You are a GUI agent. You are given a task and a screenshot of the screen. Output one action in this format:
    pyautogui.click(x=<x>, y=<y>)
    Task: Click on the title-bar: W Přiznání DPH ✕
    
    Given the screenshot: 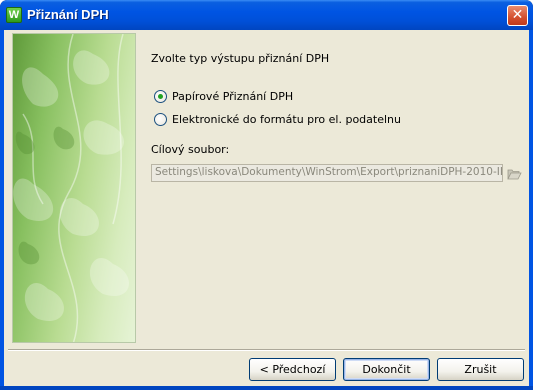 What is the action you would take?
    pyautogui.click(x=266, y=15)
    